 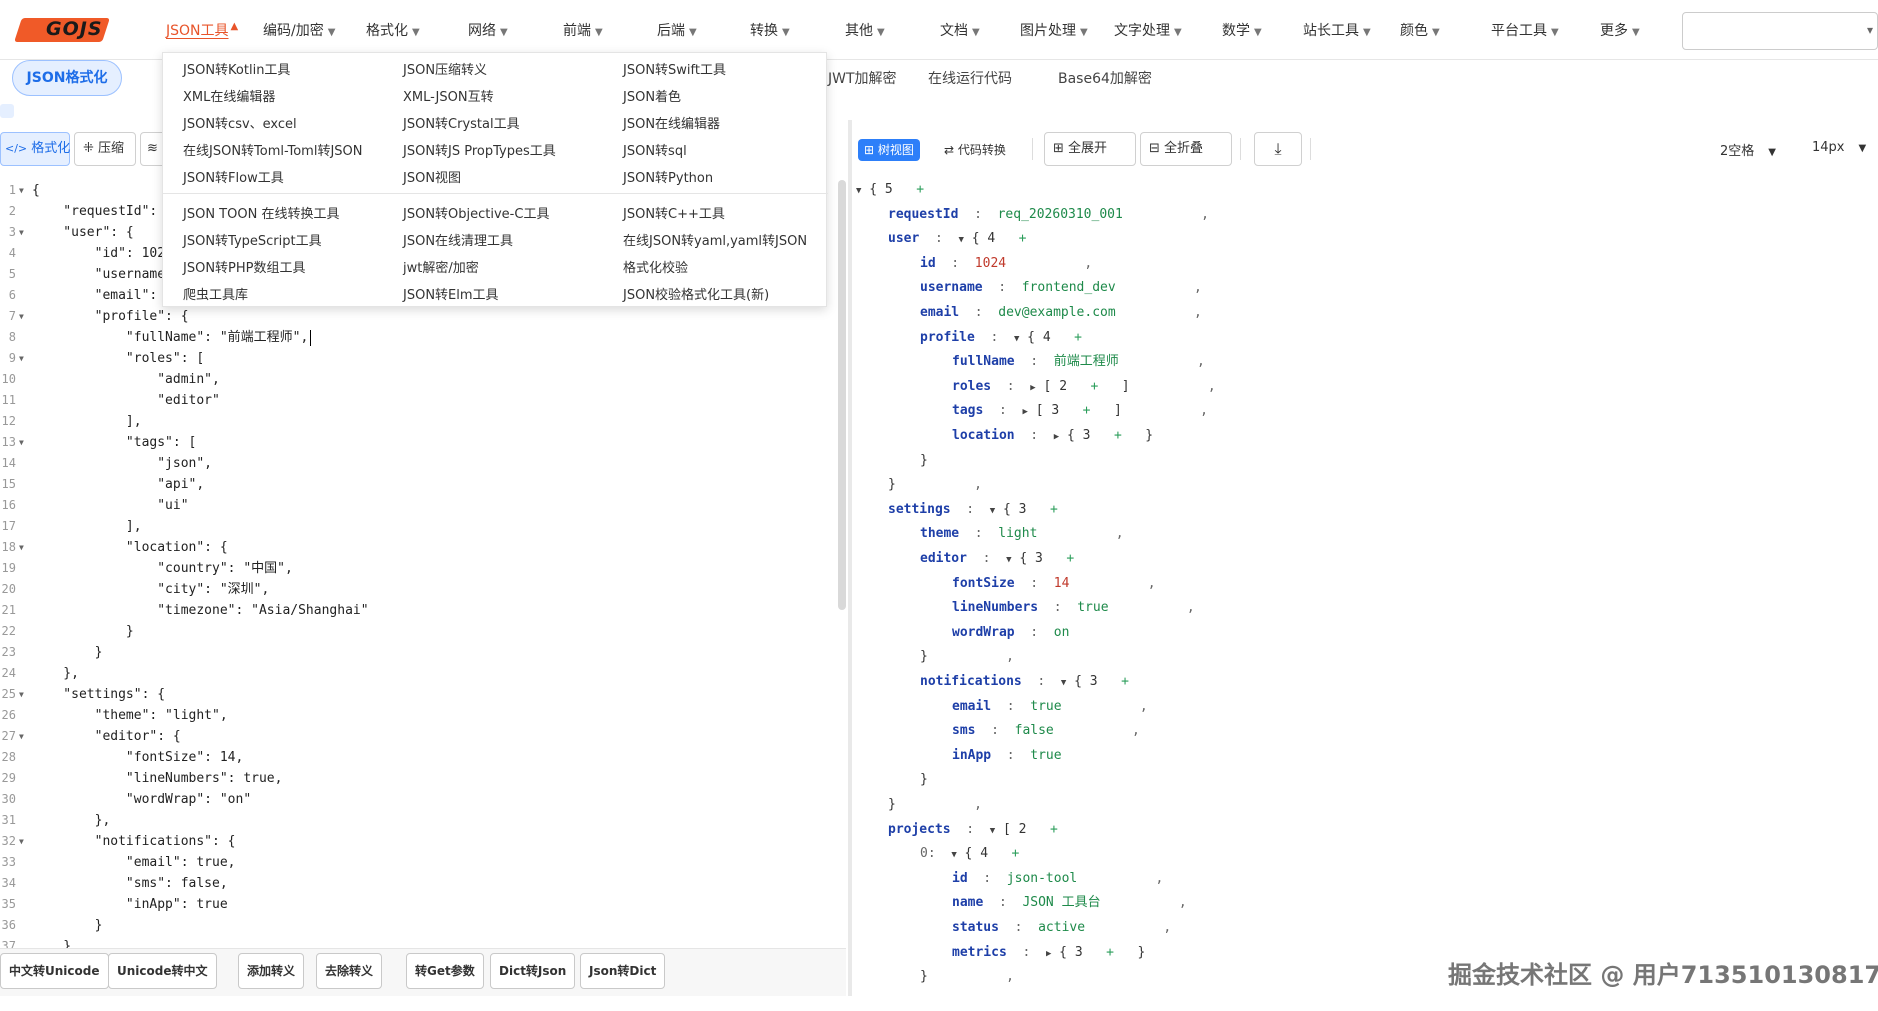 I want to click on nav-item: 文档 ▼, so click(x=960, y=30).